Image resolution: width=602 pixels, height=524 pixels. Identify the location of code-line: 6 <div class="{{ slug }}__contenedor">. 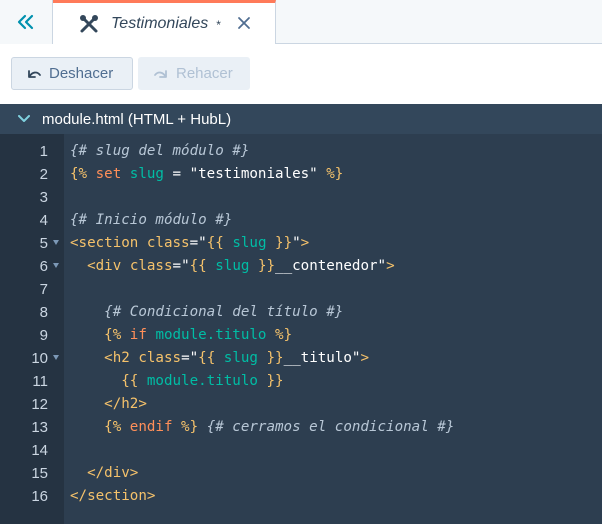
(301, 266).